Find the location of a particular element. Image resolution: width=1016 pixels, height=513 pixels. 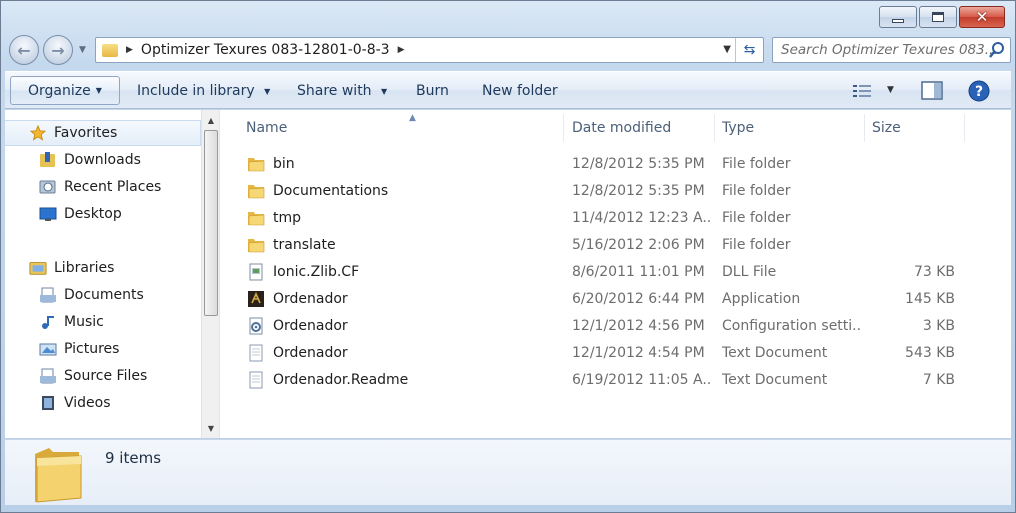

file-type: Text Document is located at coordinates (775, 380).